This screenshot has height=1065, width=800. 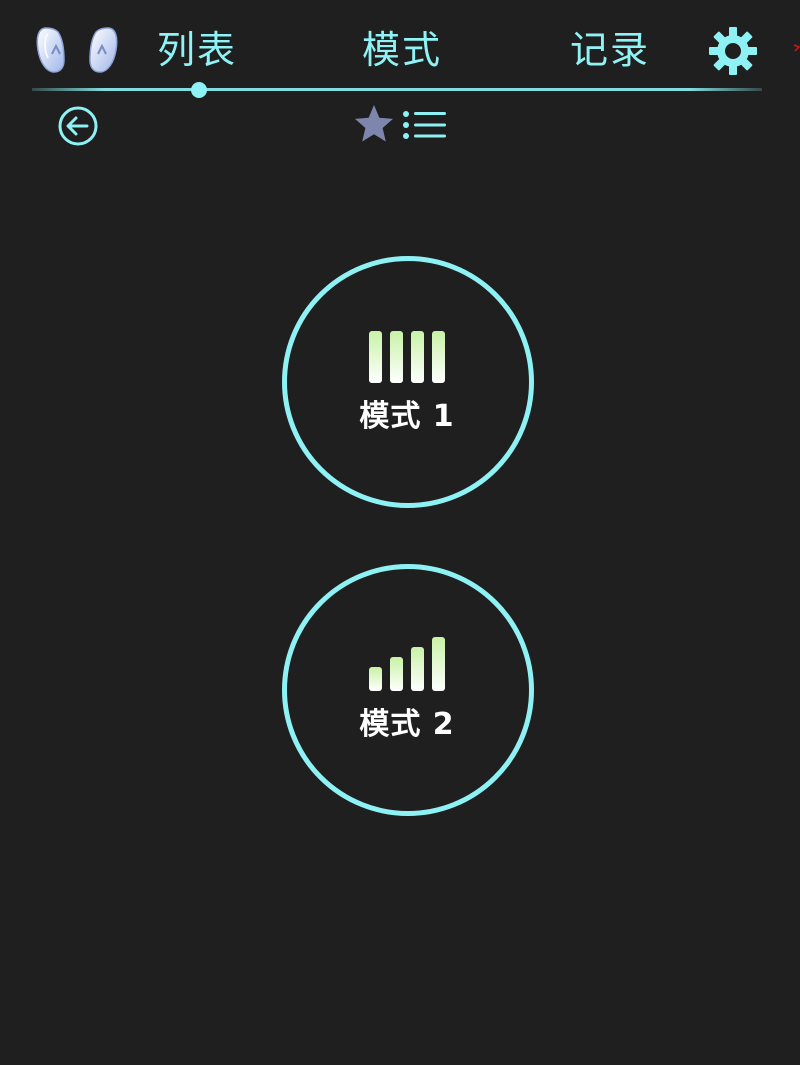 What do you see at coordinates (733, 51) in the screenshot?
I see `gear-icon` at bounding box center [733, 51].